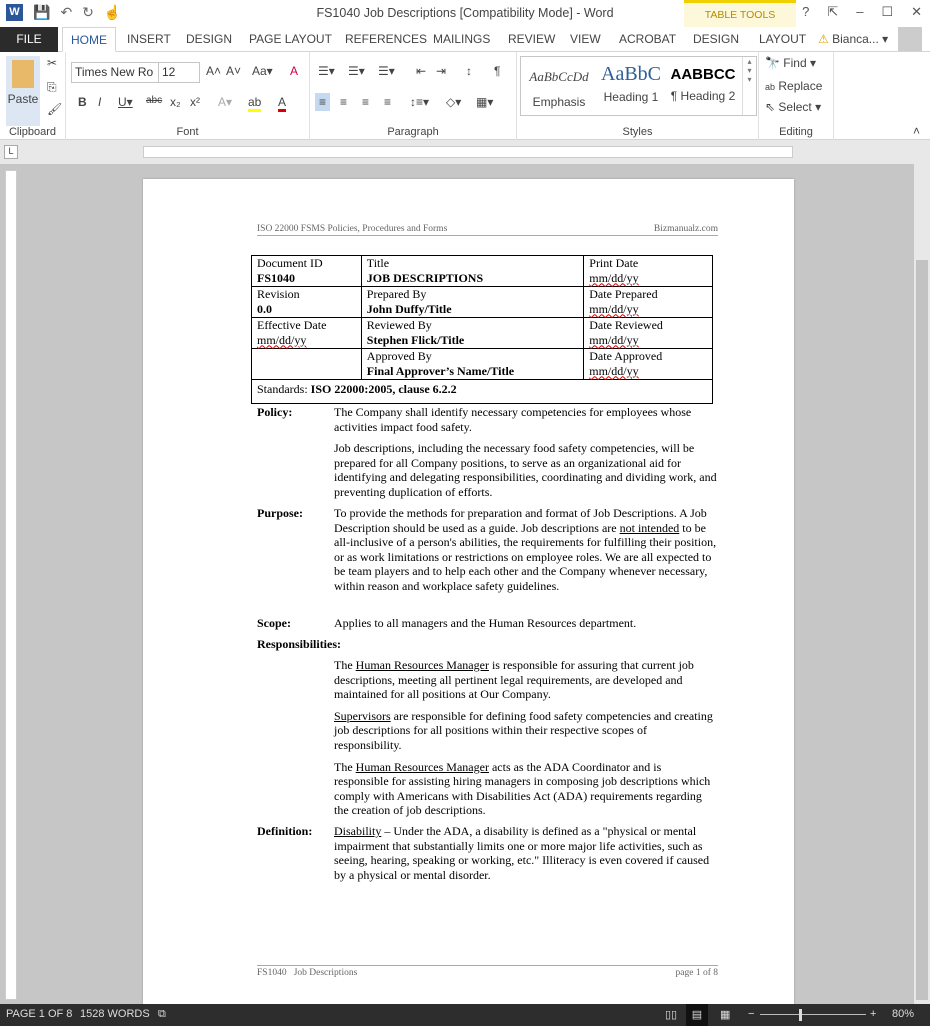 The width and height of the screenshot is (930, 1026). I want to click on numbering-icon: ☰▾, so click(356, 71).